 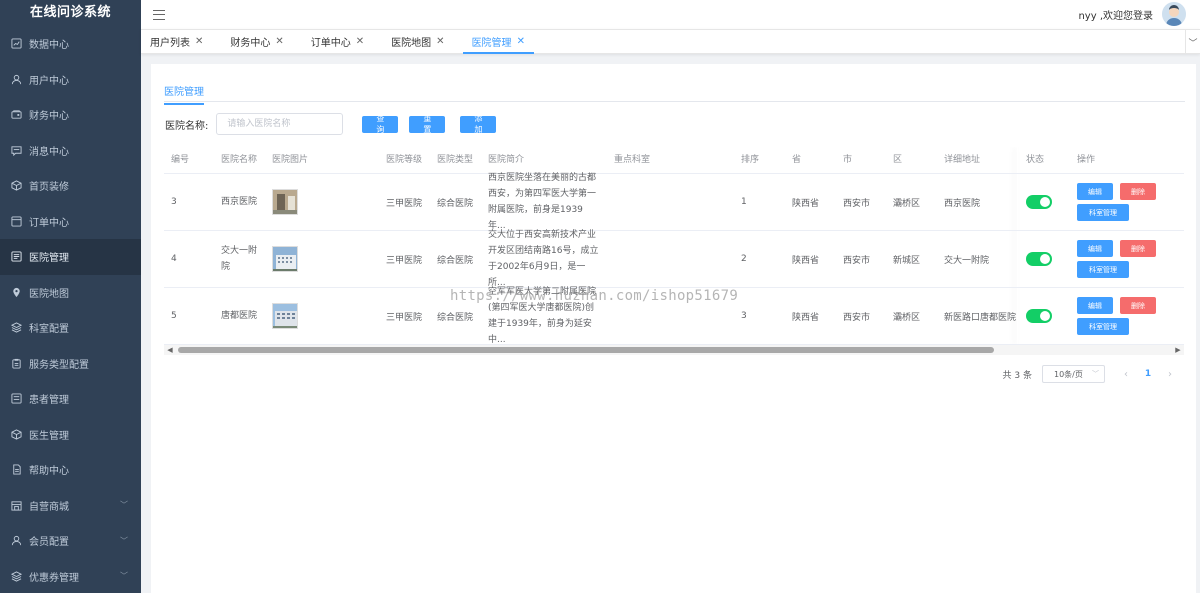 I want to click on sidebar-item-department-config: 科室配置, so click(x=70, y=328).